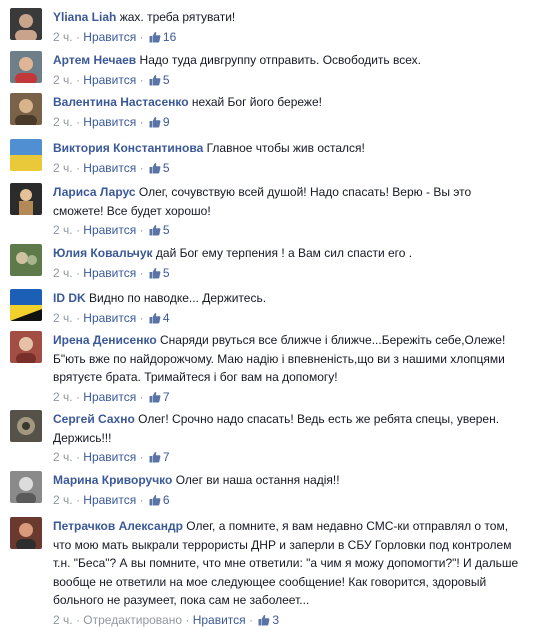 The width and height of the screenshot is (534, 631). Describe the element at coordinates (166, 500) in the screenshot. I see `like-count: 6` at that location.